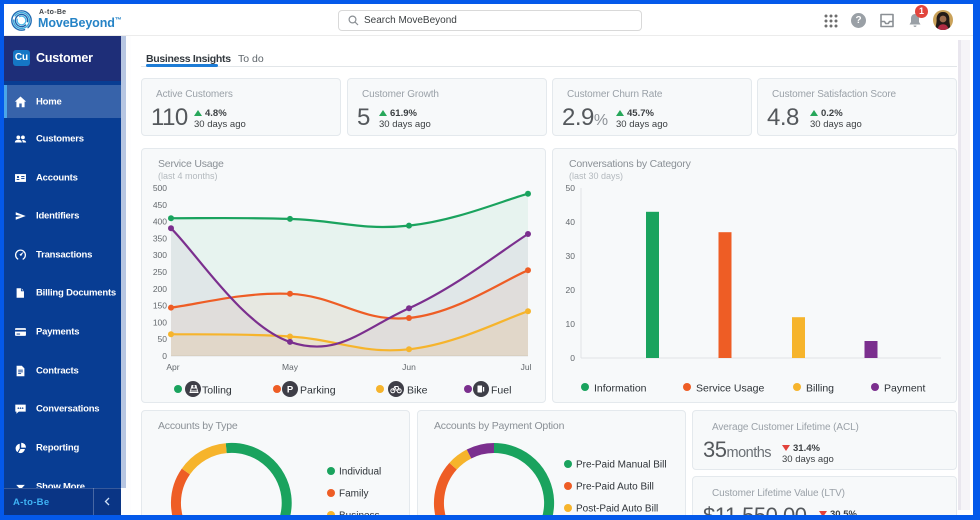 The image size is (980, 520). What do you see at coordinates (160, 188) in the screenshot?
I see `svg-text: 500` at bounding box center [160, 188].